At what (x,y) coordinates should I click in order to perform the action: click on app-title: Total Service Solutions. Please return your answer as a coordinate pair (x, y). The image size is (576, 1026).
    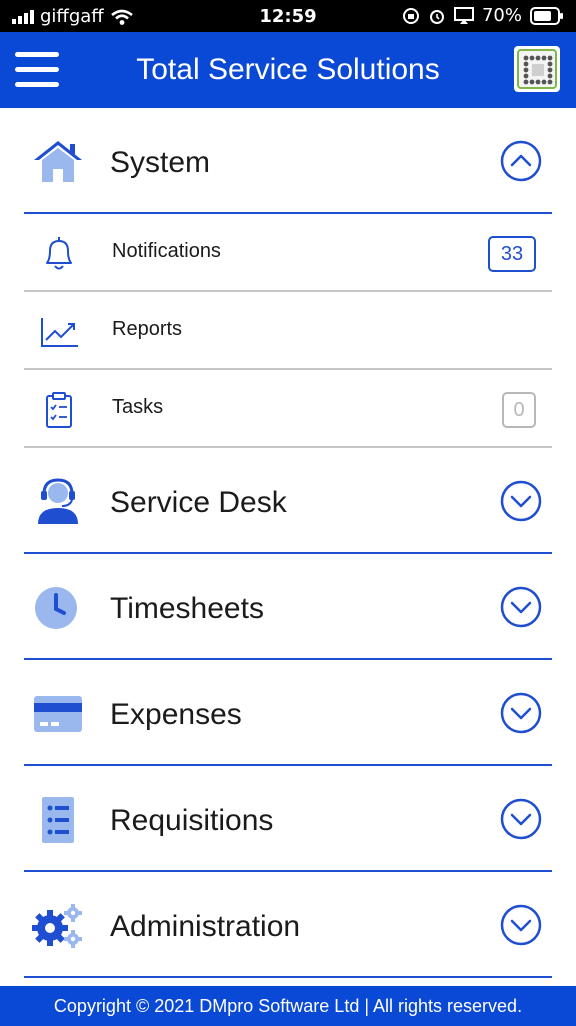
    Looking at the image, I should click on (288, 69).